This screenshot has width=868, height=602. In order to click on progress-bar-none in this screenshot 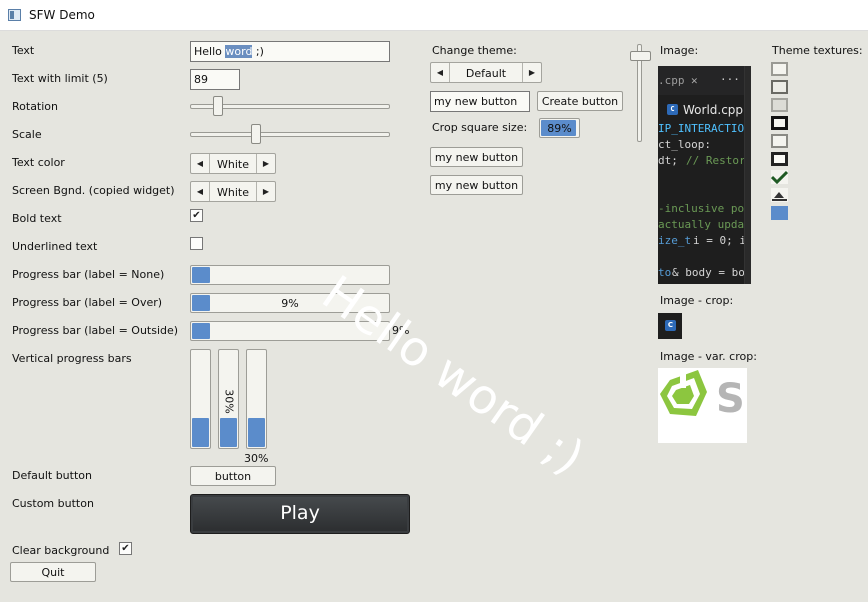, I will do `click(290, 275)`.